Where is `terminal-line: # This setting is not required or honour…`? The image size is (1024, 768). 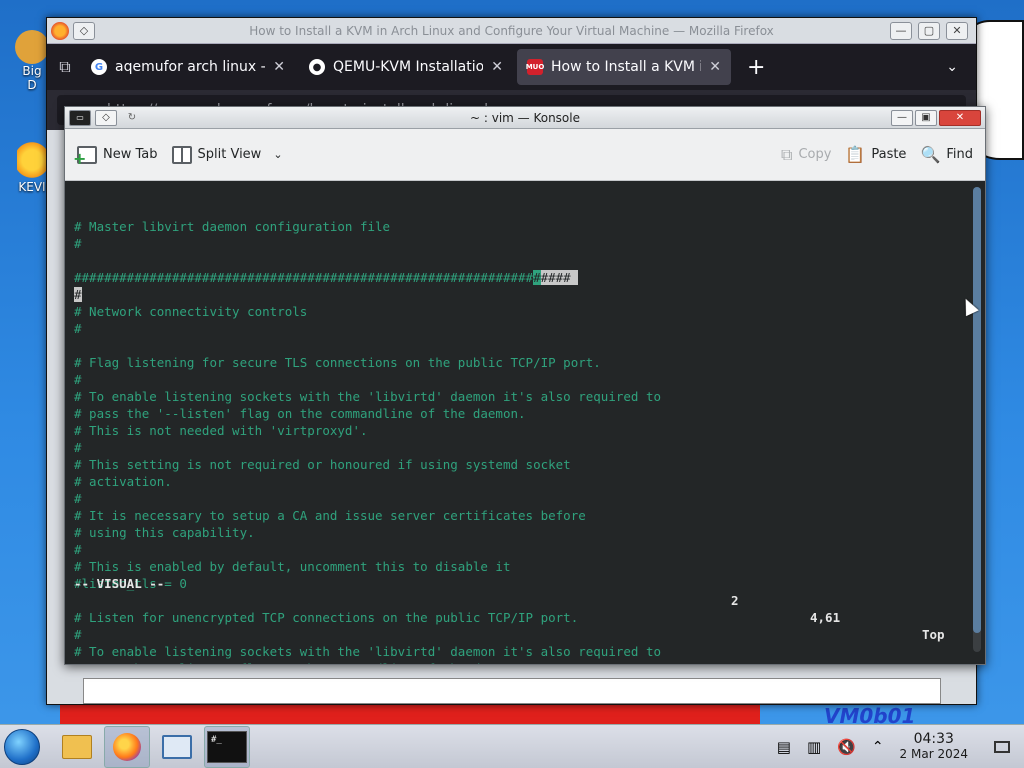 terminal-line: # This setting is not required or honour… is located at coordinates (322, 464).